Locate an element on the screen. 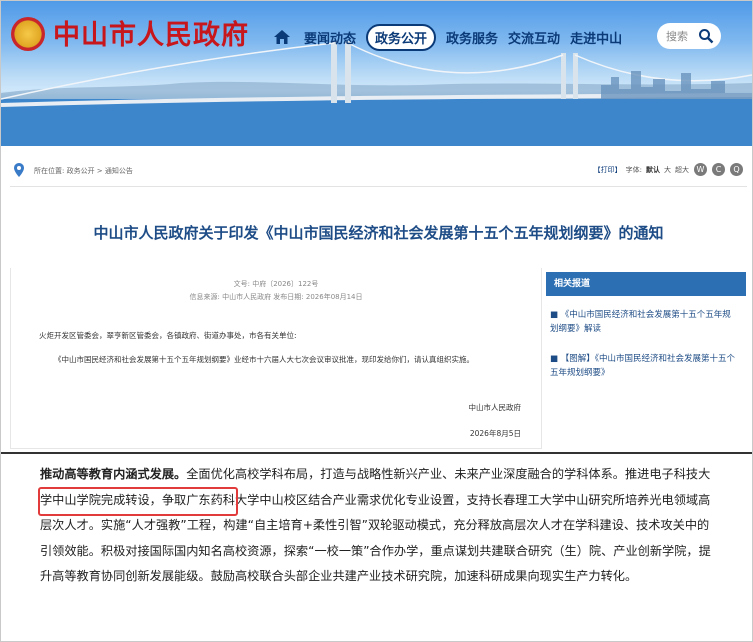 The height and width of the screenshot is (642, 753). breadcrumb-bar: 所在位置: 政务公开 > 通知公告 【打印】 字体: 默认 大 超大 W C Q is located at coordinates (378, 172).